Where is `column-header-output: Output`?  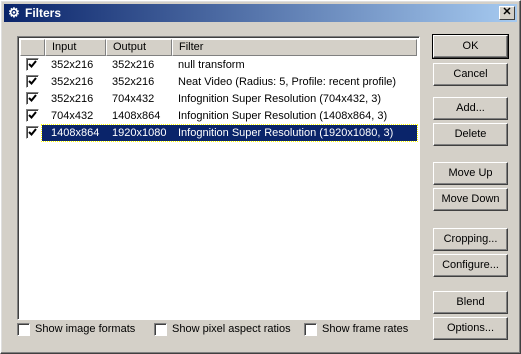 column-header-output: Output is located at coordinates (139, 47).